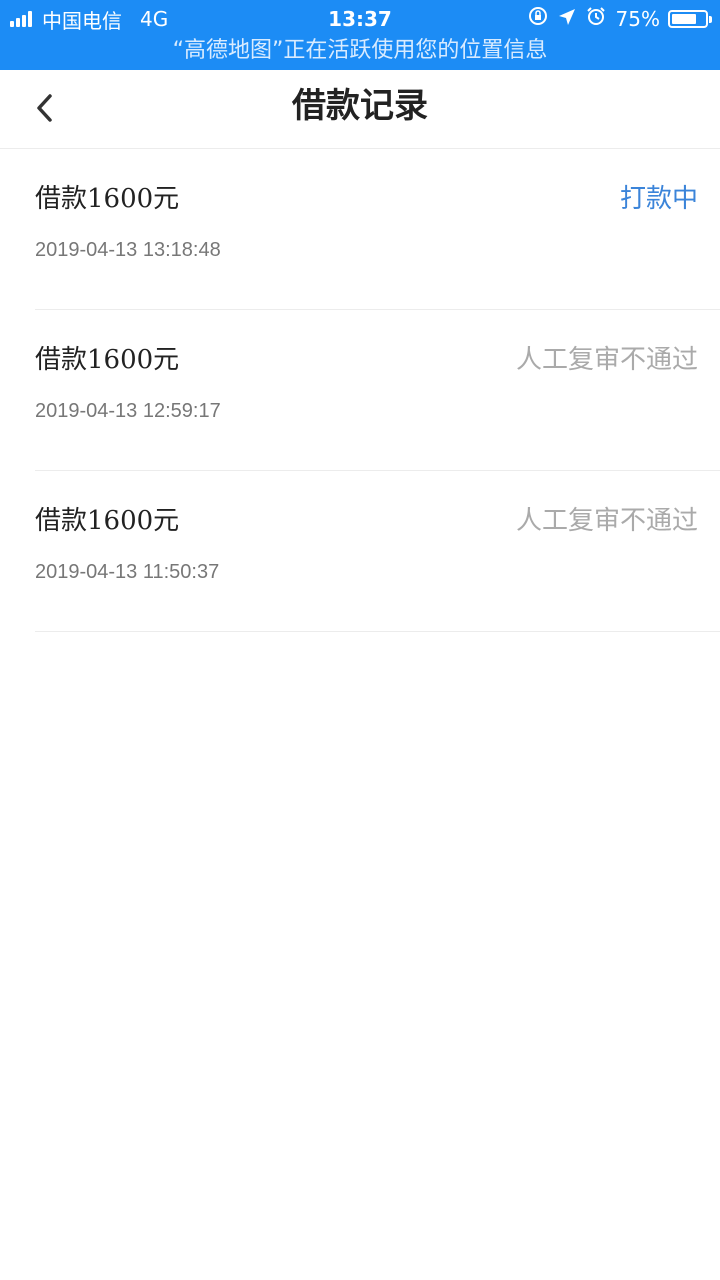 Image resolution: width=720 pixels, height=1280 pixels. I want to click on battery-fill, so click(684, 19).